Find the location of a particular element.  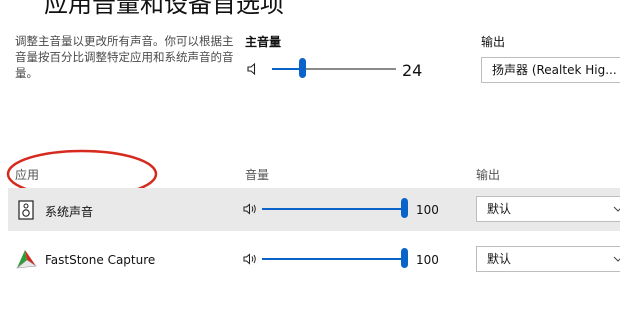

app-name: 系统声音 is located at coordinates (69, 212).